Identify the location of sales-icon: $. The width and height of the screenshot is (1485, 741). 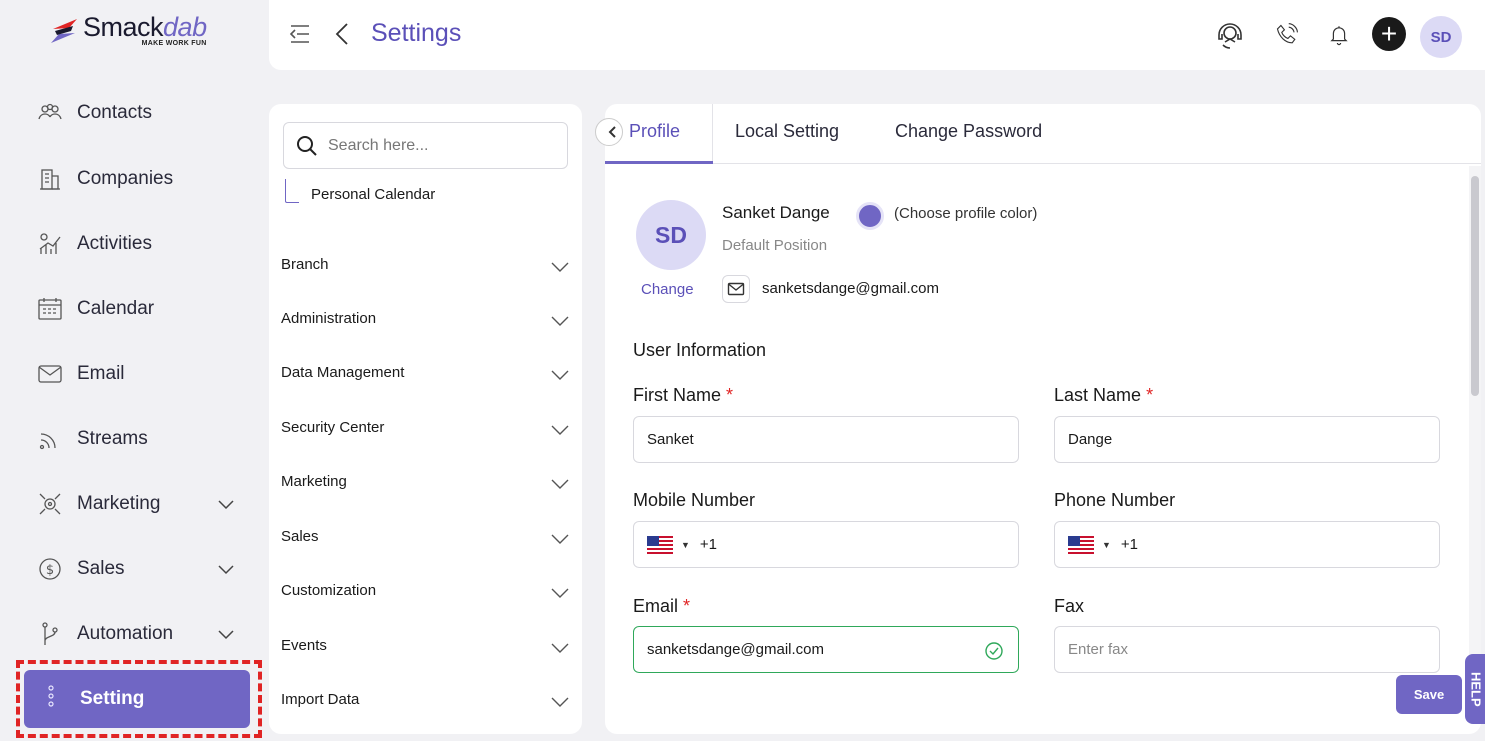
(50, 569).